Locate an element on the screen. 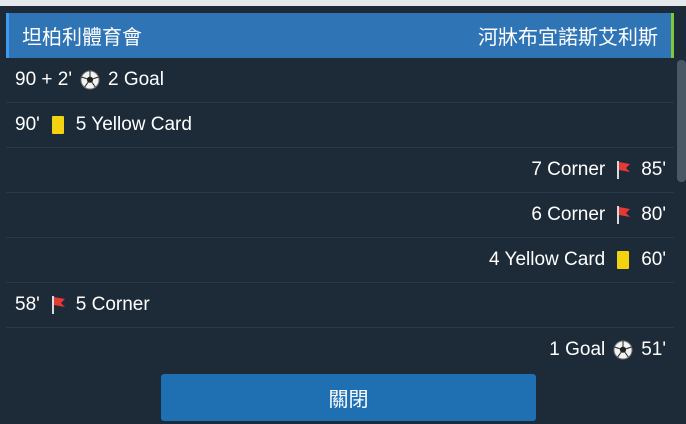  away-team-name: 河牀布宜諾斯艾利斯 is located at coordinates (568, 38).